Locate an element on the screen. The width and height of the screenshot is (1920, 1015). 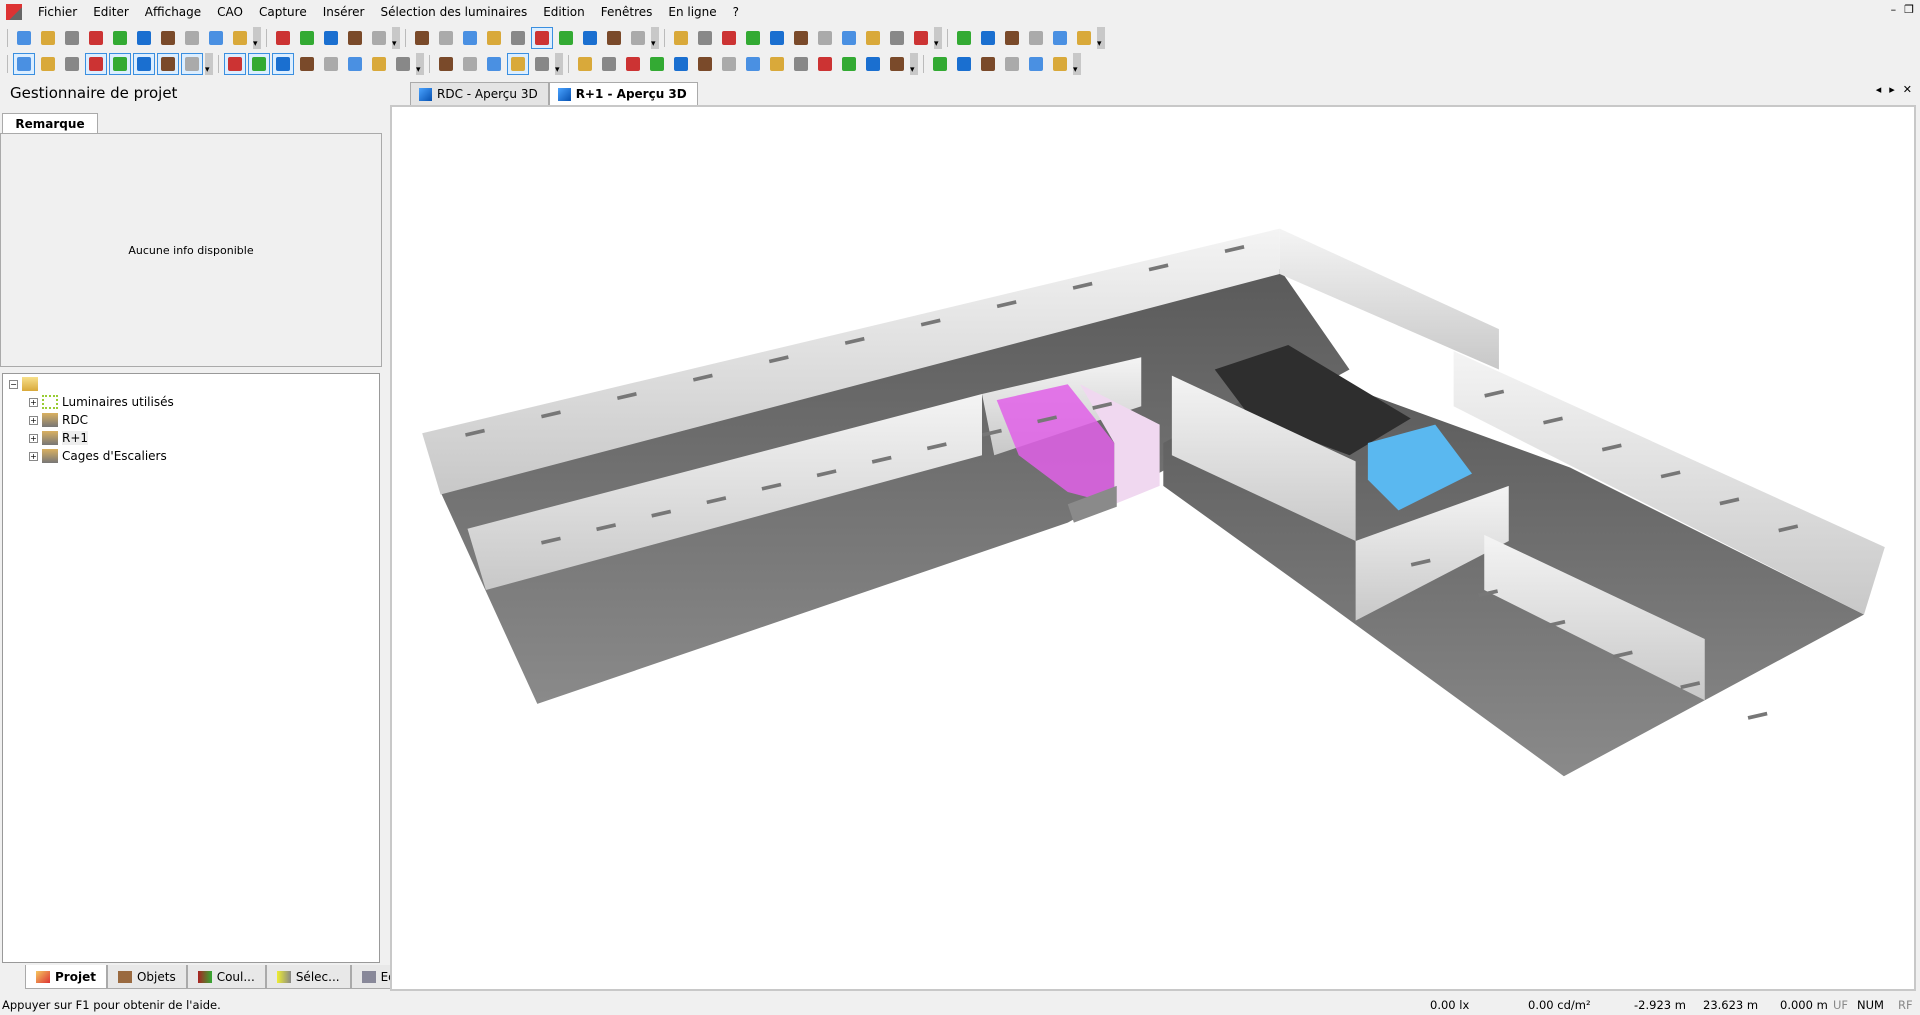
restore-icon: ❐ is located at coordinates (1909, 9).